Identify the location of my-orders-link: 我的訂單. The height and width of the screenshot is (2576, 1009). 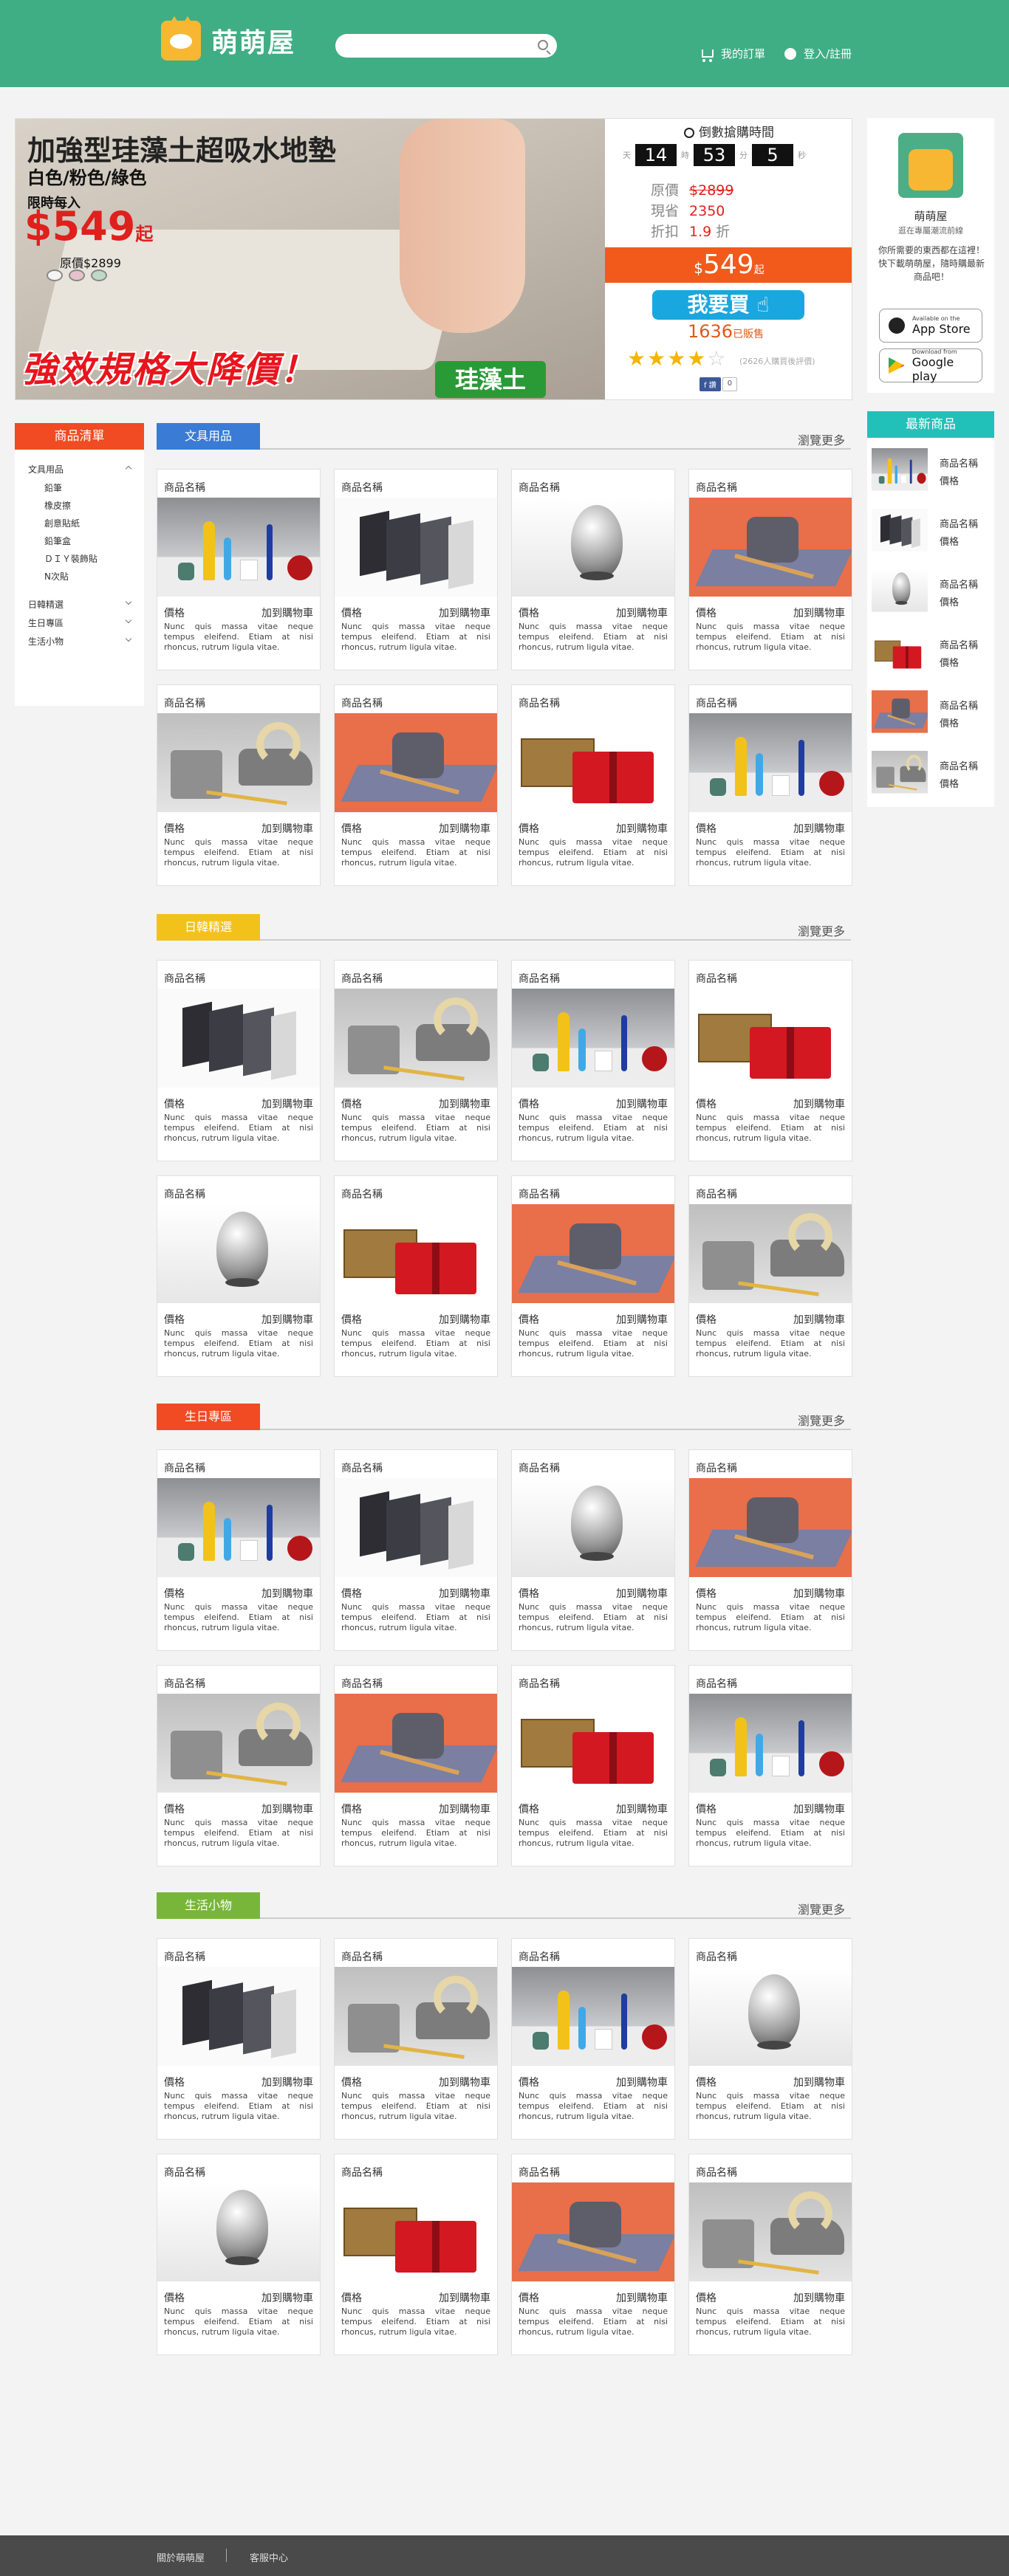
(733, 54).